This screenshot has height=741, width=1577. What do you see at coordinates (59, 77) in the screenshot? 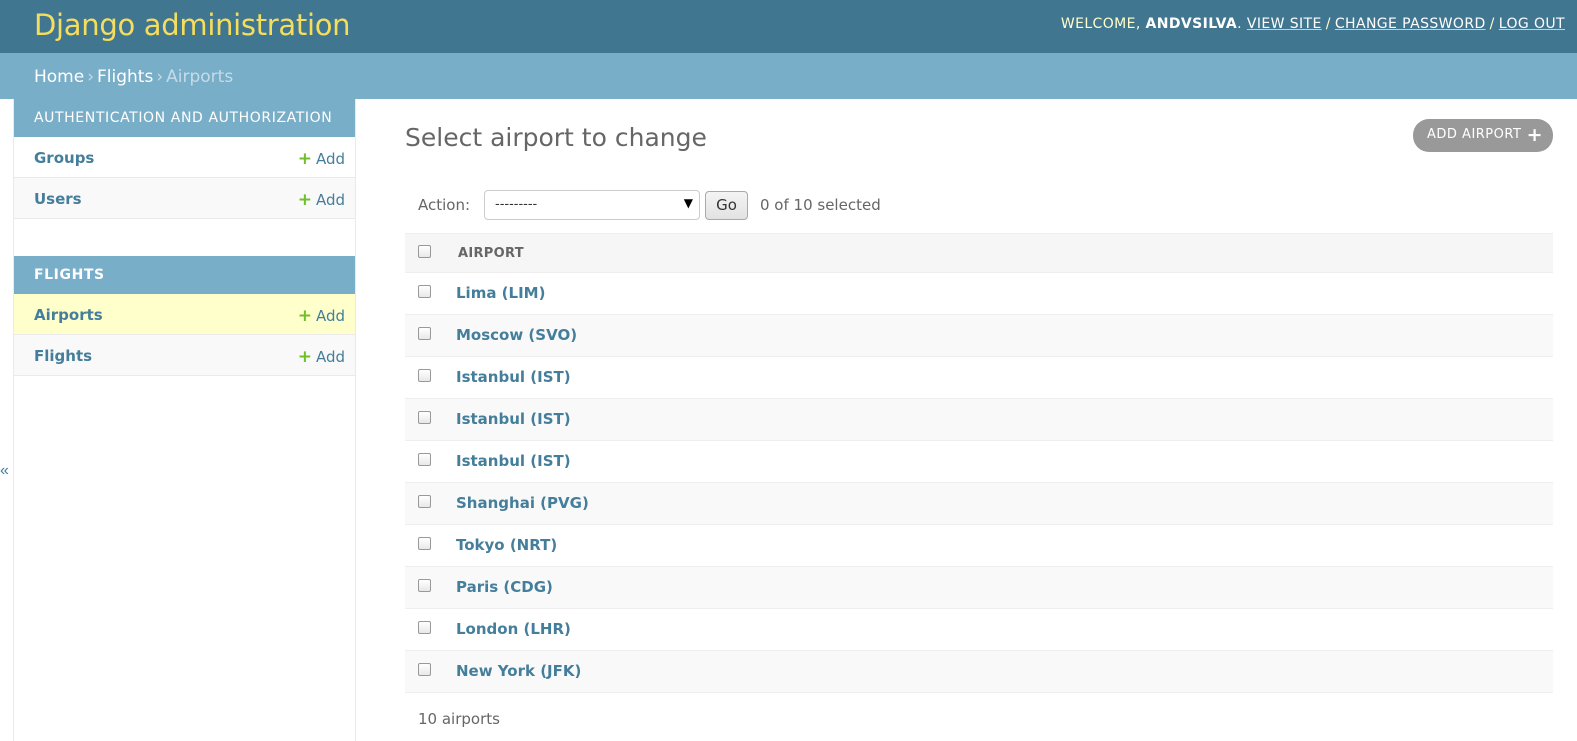
I see `breadcrumb-home: Home` at bounding box center [59, 77].